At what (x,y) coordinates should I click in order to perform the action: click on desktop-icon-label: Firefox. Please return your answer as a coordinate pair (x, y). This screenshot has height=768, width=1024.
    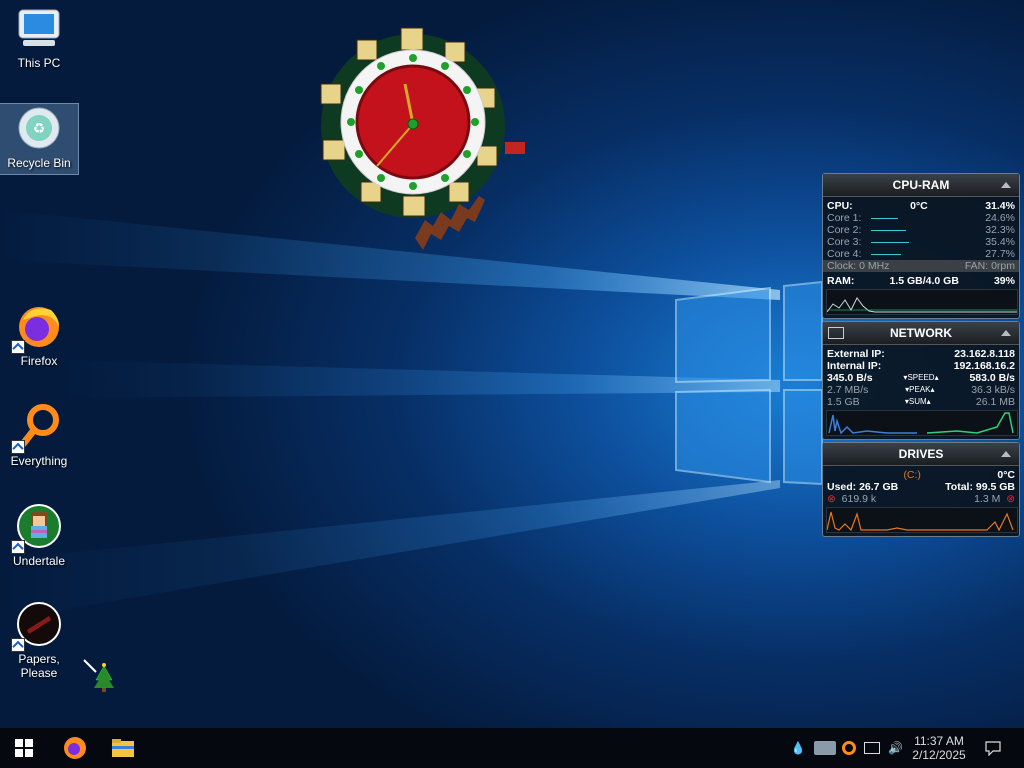
    Looking at the image, I should click on (39, 361).